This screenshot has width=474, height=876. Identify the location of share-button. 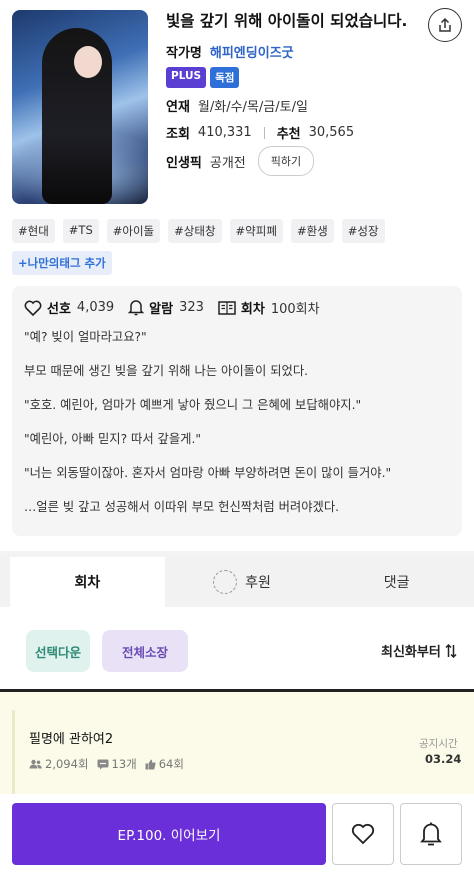
(445, 25).